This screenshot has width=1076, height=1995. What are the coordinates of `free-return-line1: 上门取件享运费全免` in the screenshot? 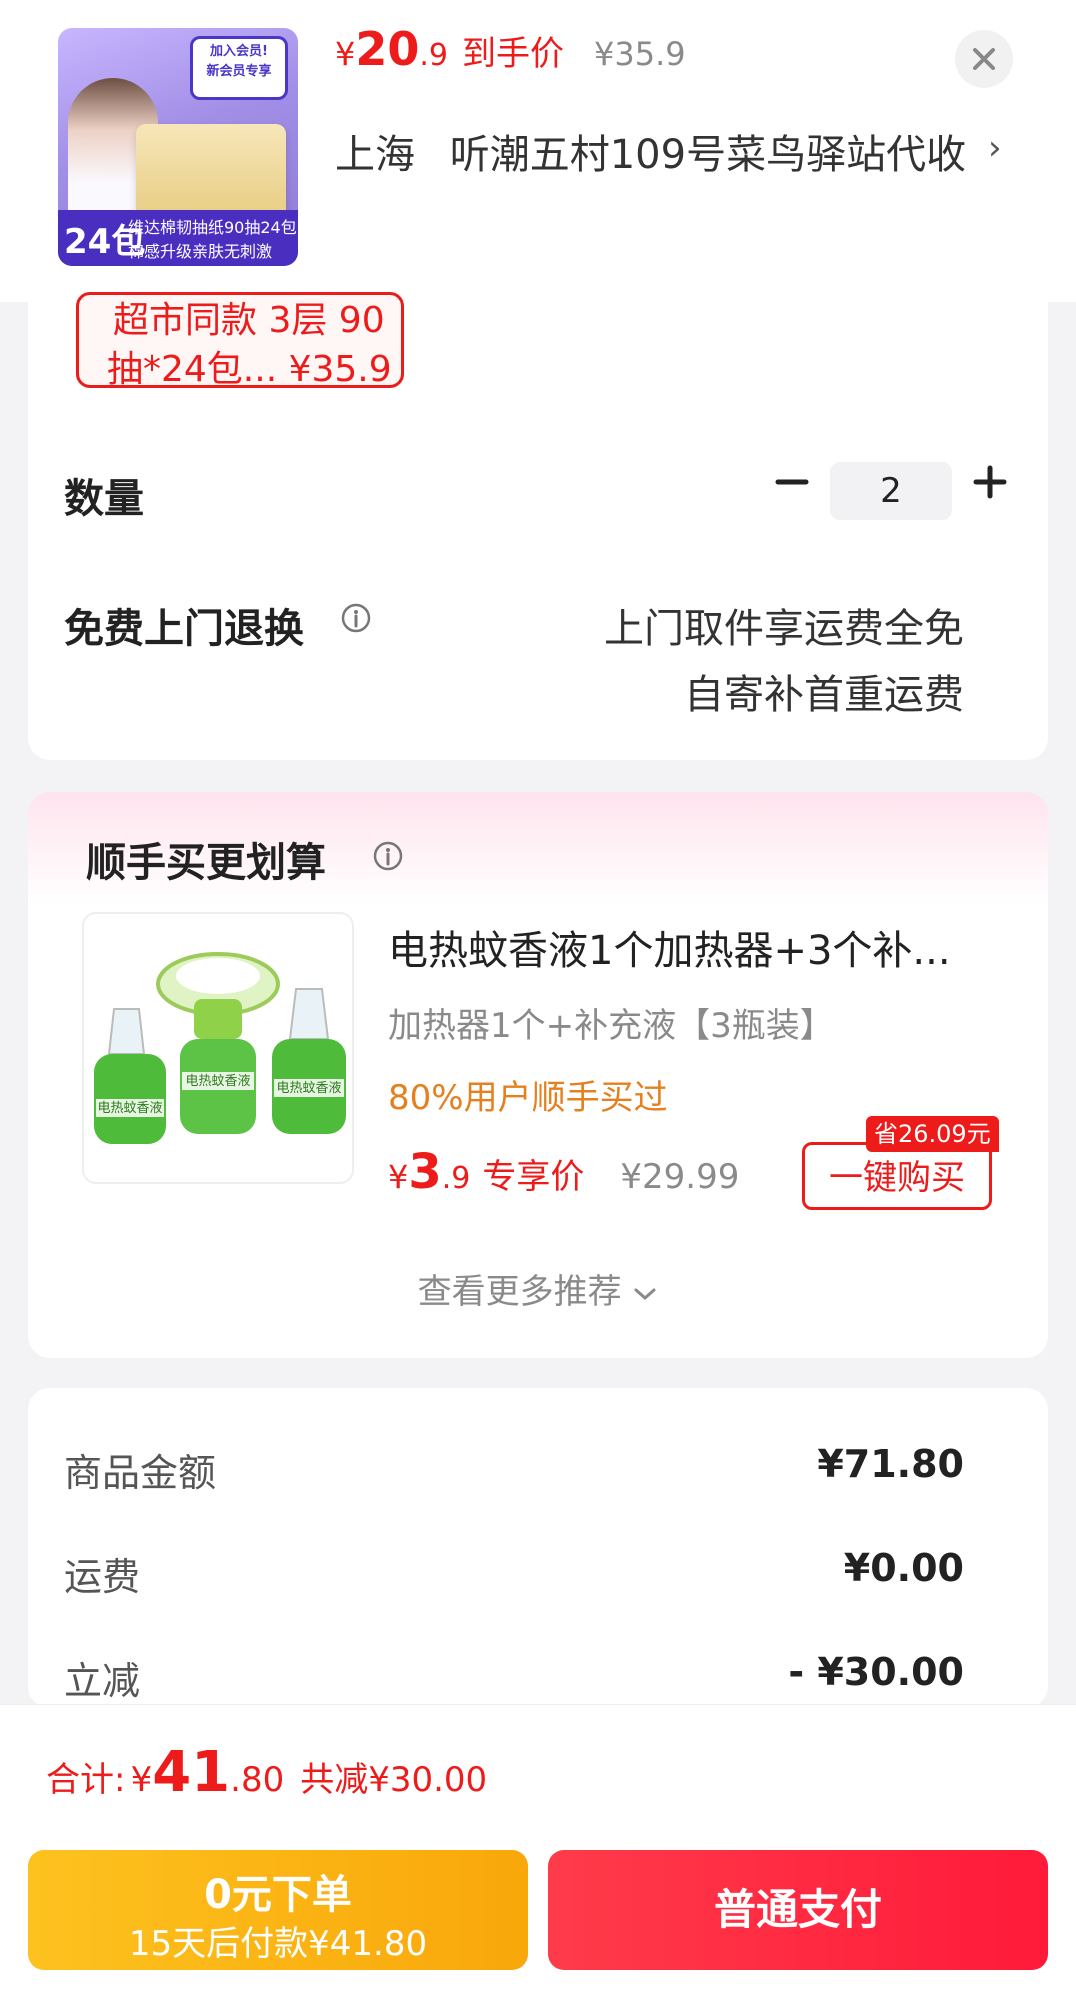 It's located at (784, 629).